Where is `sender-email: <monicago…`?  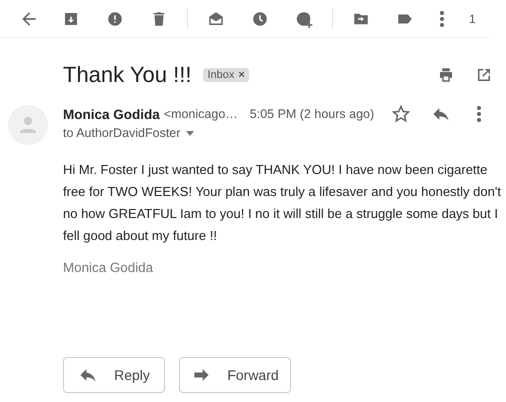 sender-email: <monicago… is located at coordinates (201, 114).